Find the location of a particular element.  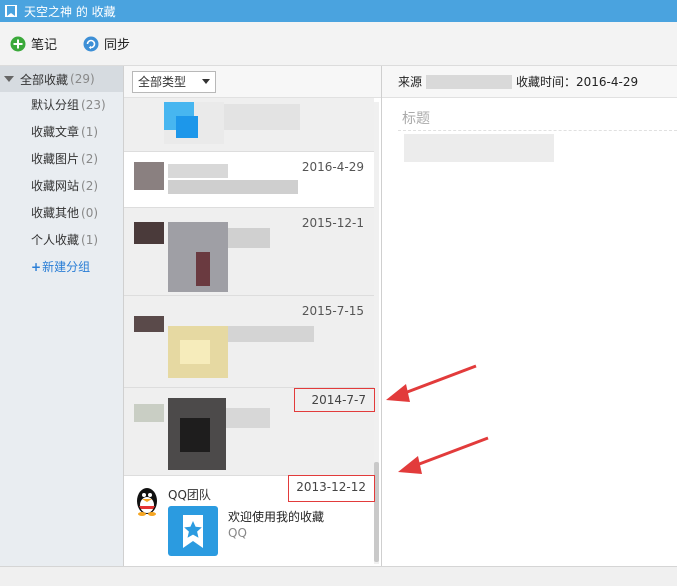

list-item is located at coordinates (249, 125).